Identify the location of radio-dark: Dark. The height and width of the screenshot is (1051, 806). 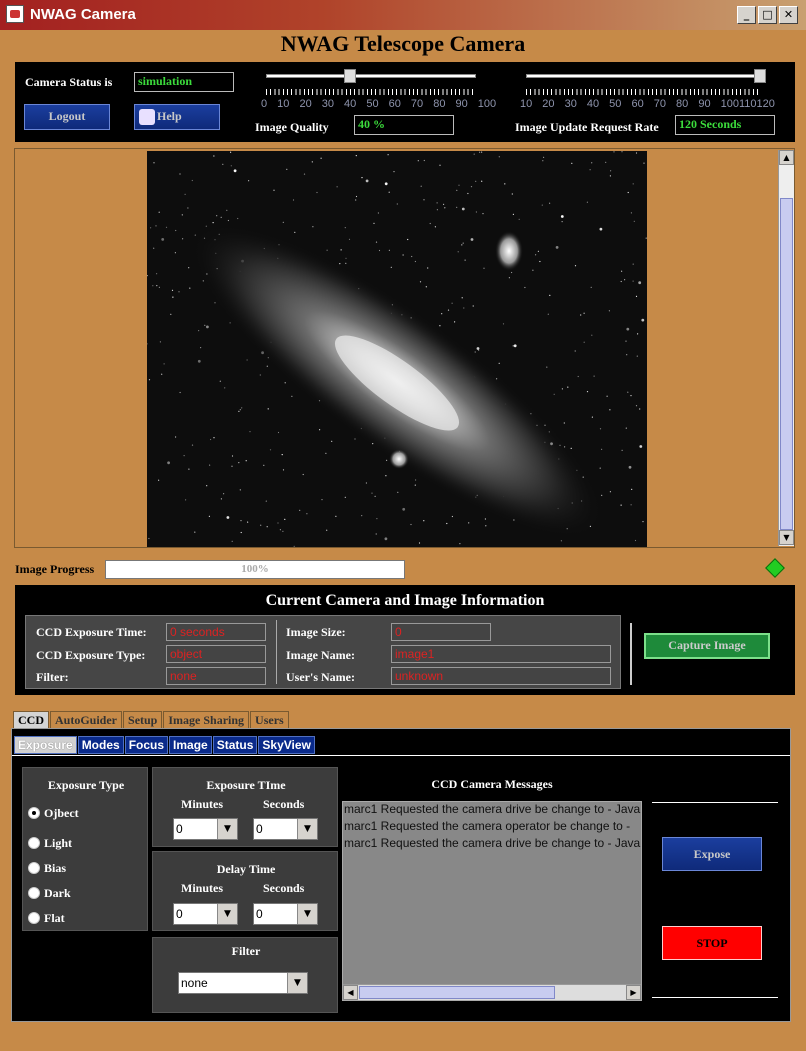
(49, 893).